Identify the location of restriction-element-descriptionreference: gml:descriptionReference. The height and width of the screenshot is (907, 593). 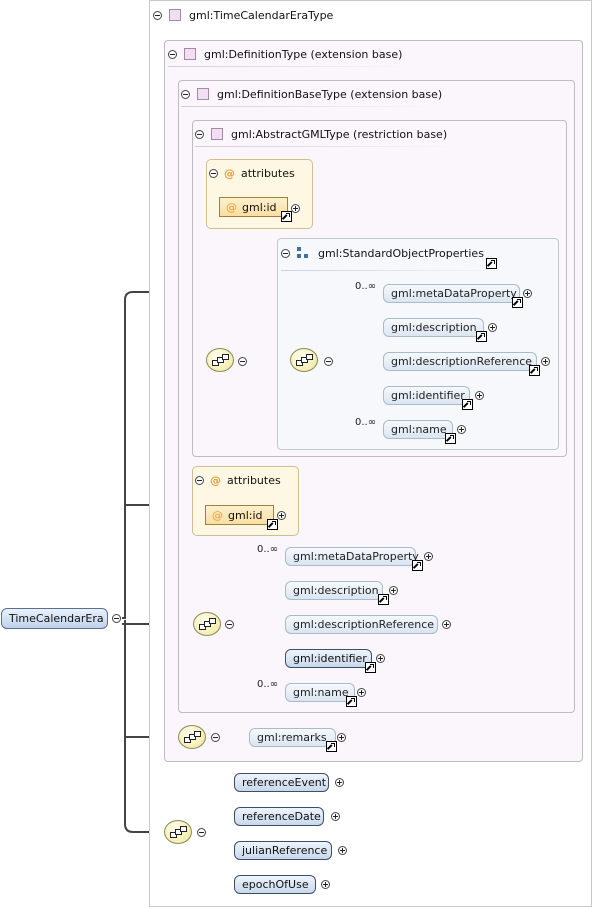
(361, 624).